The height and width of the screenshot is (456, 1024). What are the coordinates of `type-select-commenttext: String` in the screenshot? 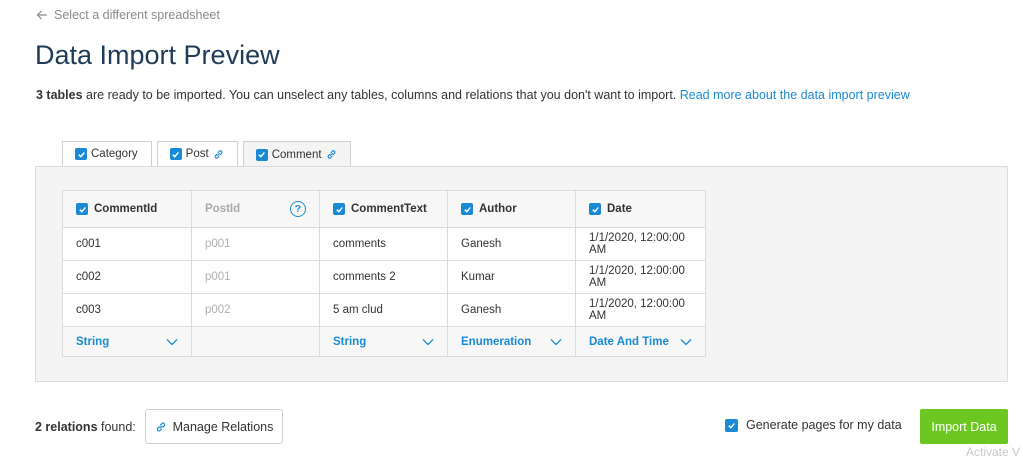 It's located at (383, 341).